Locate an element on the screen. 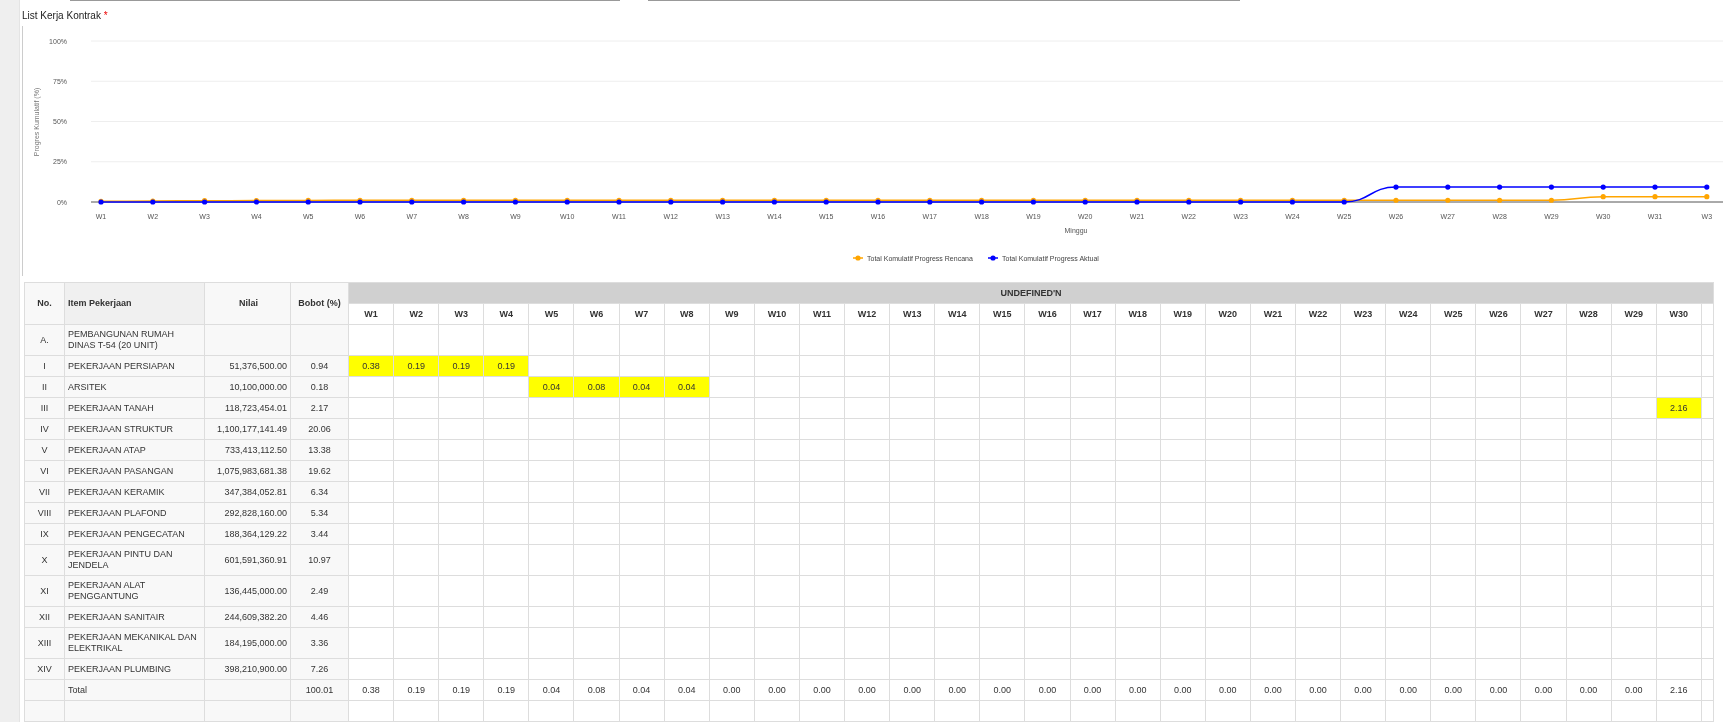  table-cell: PEKERJAAN PINTU DAN JENDELA is located at coordinates (134, 560).